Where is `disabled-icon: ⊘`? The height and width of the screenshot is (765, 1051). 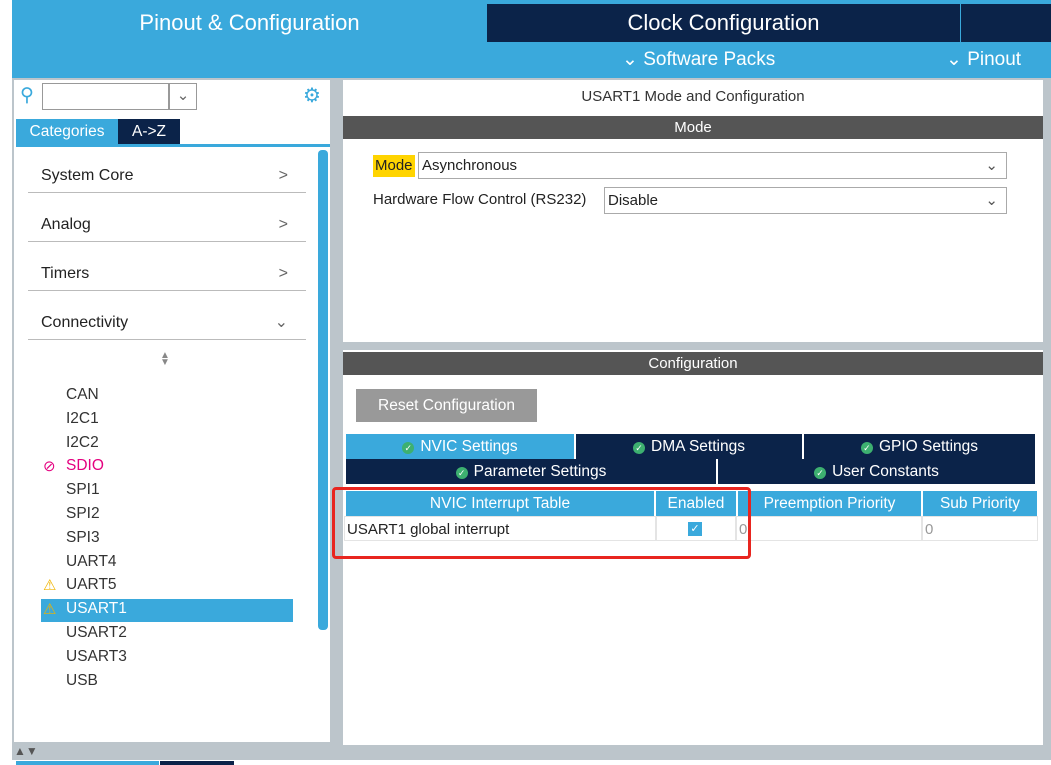
disabled-icon: ⊘ is located at coordinates (49, 467).